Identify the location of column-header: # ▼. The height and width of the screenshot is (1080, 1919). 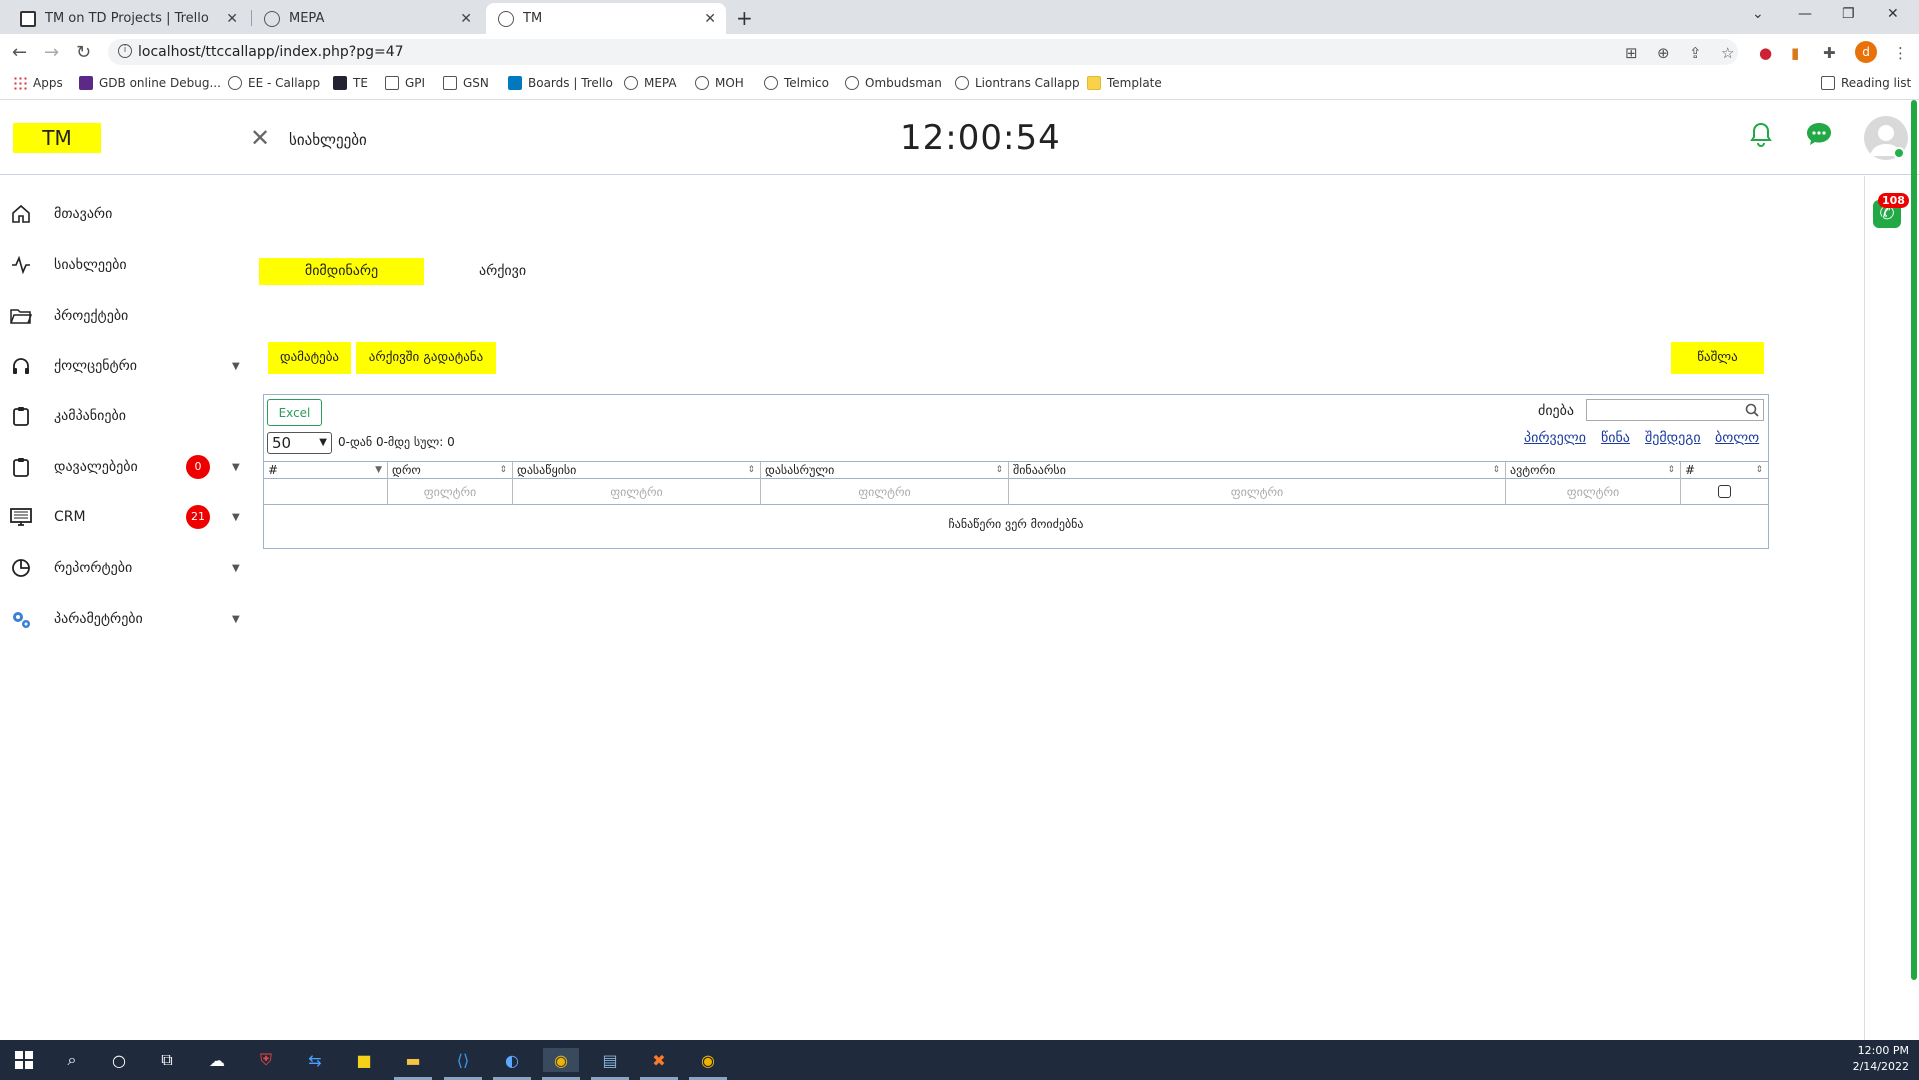
(326, 470).